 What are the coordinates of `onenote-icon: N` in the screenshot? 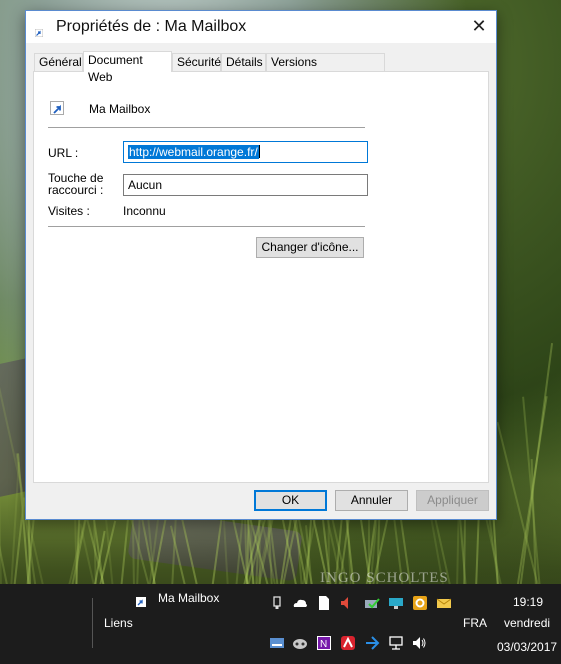 It's located at (324, 643).